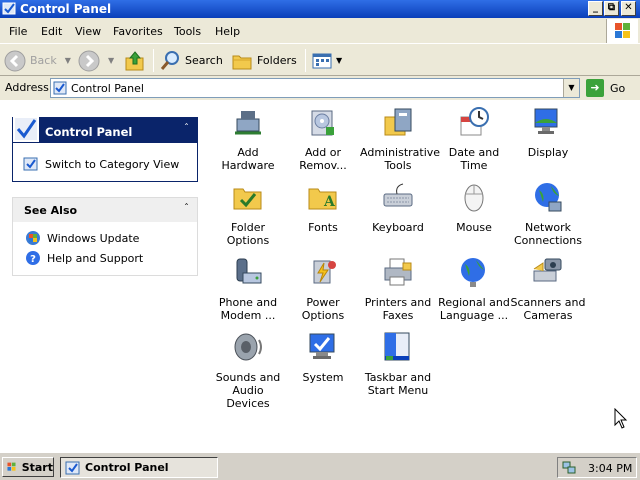 This screenshot has width=640, height=480. What do you see at coordinates (105, 210) in the screenshot?
I see `see-also-header: See Also ˆ` at bounding box center [105, 210].